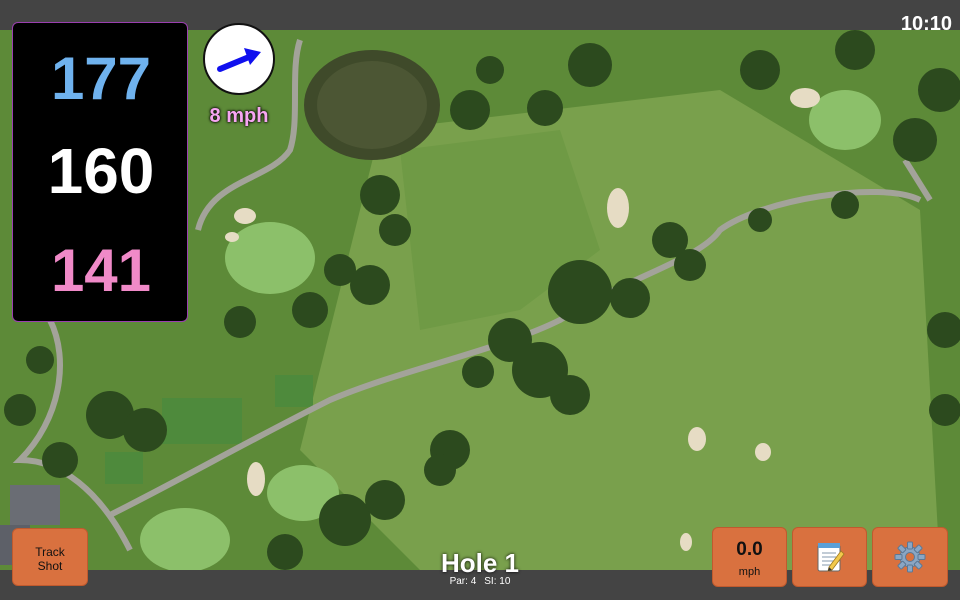 The image size is (960, 600). I want to click on distance-panel: 177 160 141, so click(100, 172).